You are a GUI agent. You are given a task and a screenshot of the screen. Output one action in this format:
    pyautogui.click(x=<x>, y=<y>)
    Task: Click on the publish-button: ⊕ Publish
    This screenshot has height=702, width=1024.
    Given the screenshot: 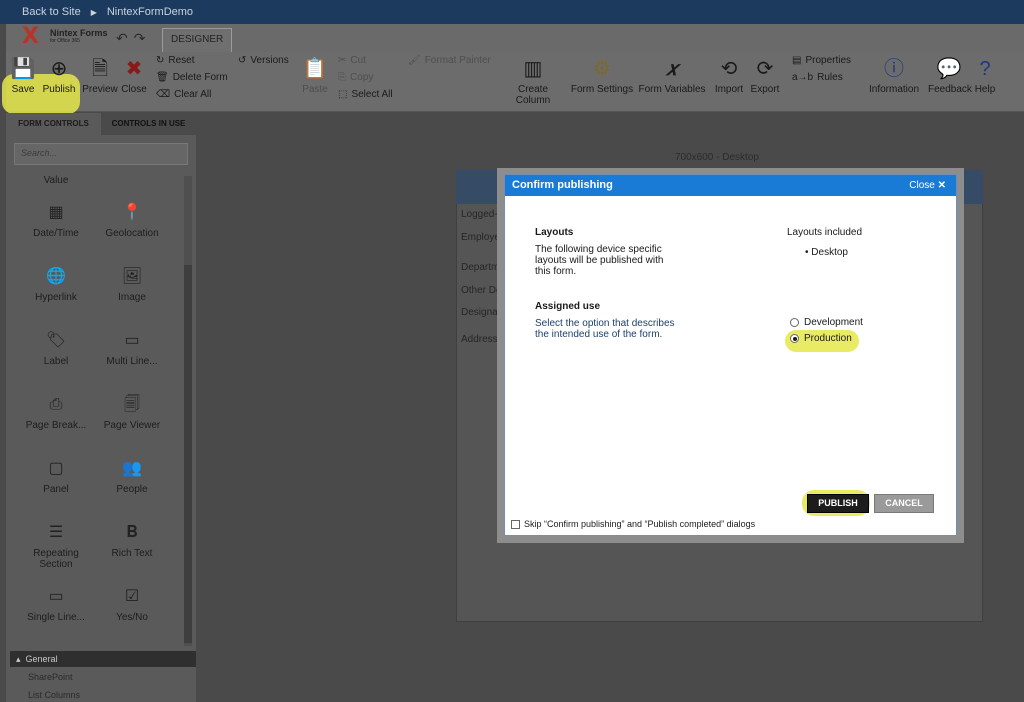 What is the action you would take?
    pyautogui.click(x=59, y=75)
    